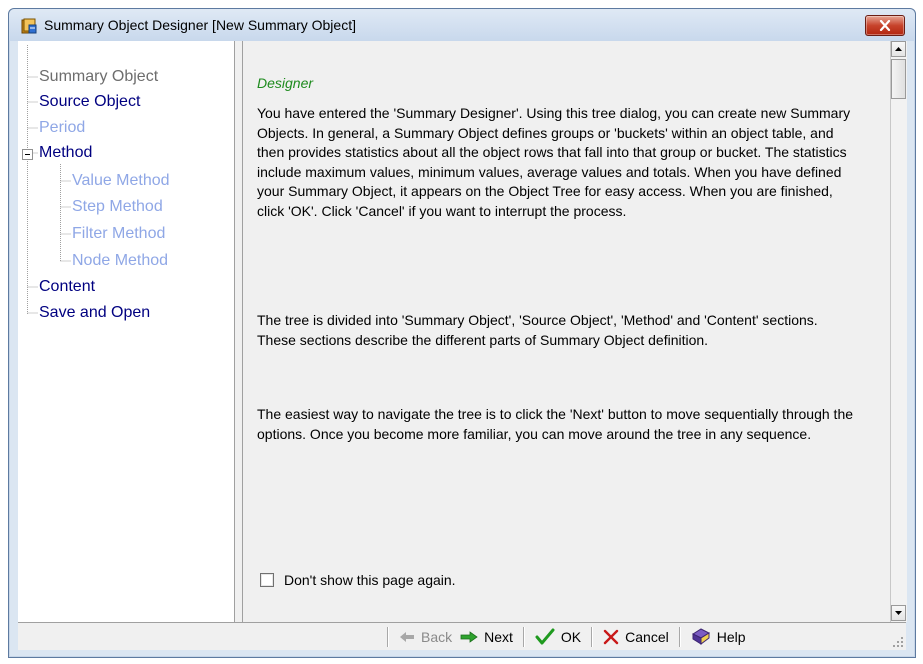 Image resolution: width=923 pixels, height=664 pixels. I want to click on x-icon, so click(611, 636).